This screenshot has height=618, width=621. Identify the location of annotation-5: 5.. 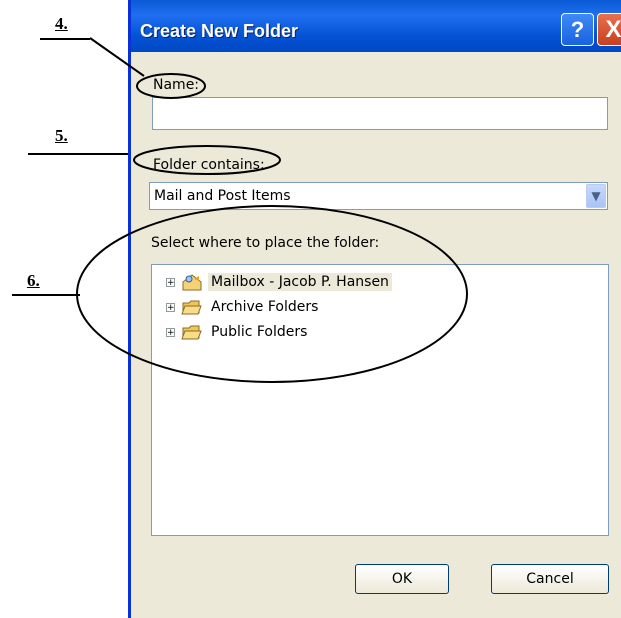
(61, 135).